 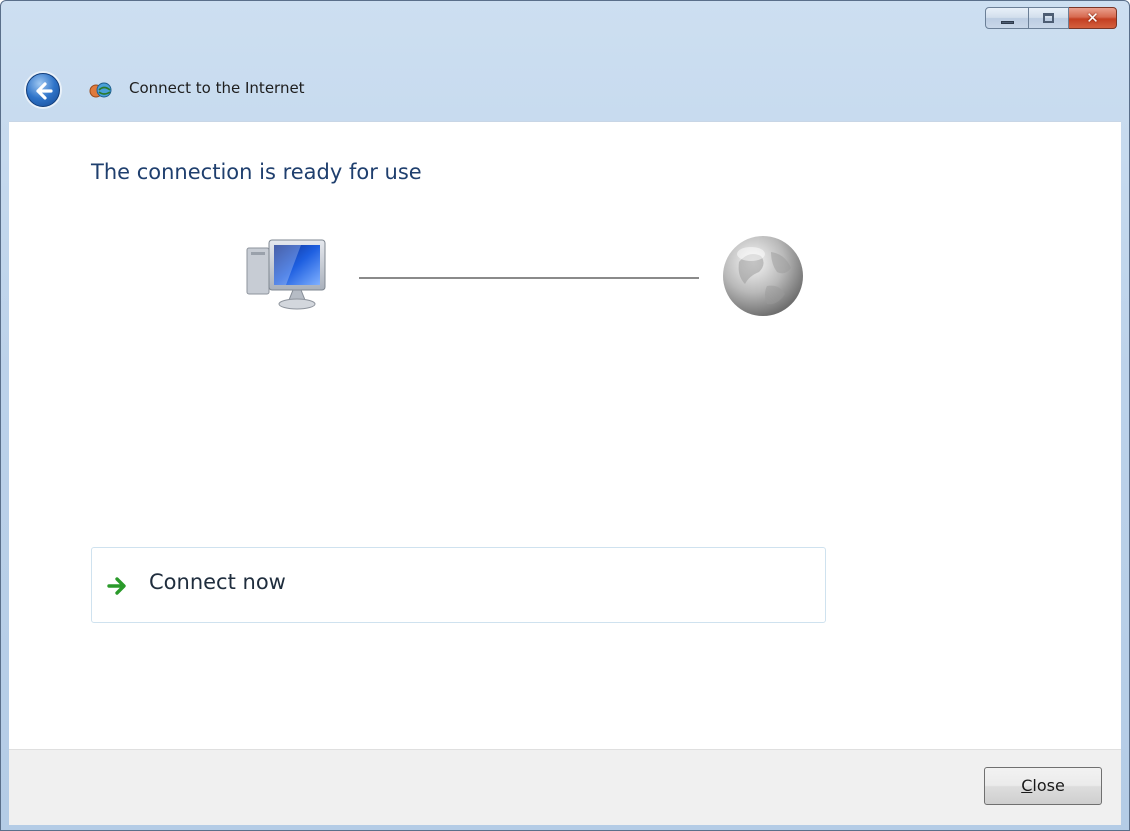 What do you see at coordinates (1007, 18) in the screenshot?
I see `minimize-button` at bounding box center [1007, 18].